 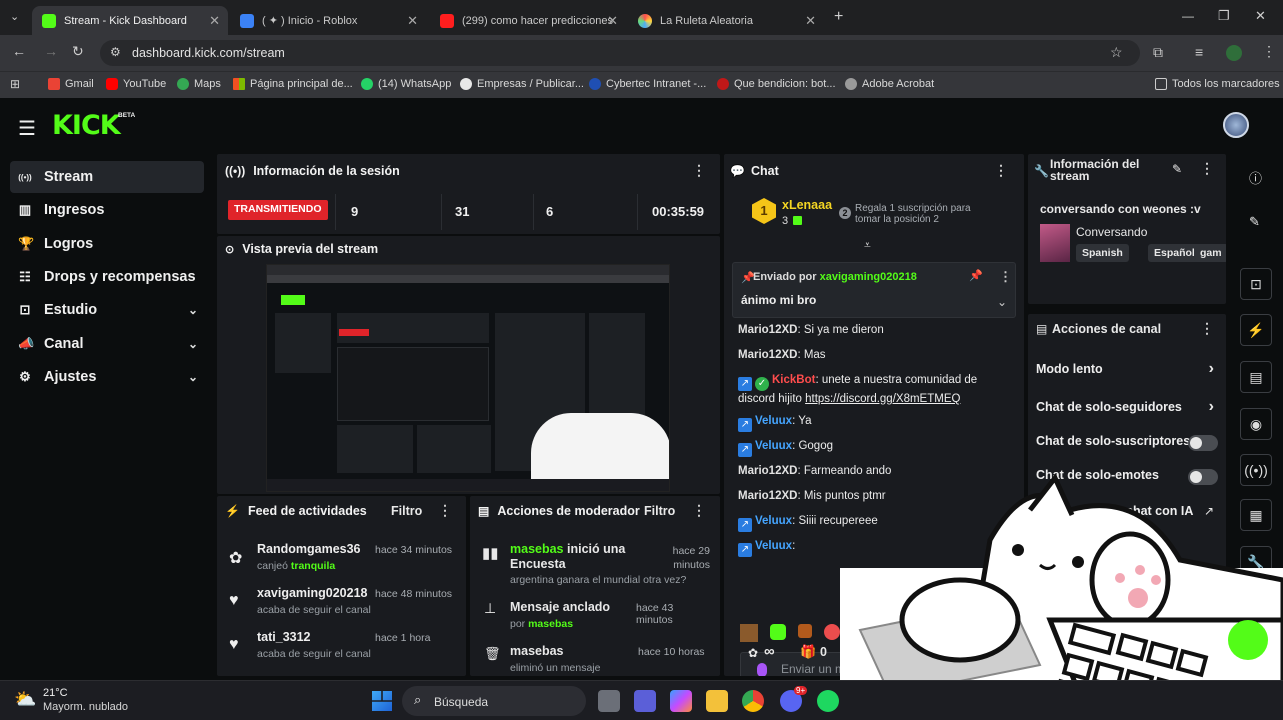 What do you see at coordinates (19, 51) in the screenshot?
I see `back-icon: ←` at bounding box center [19, 51].